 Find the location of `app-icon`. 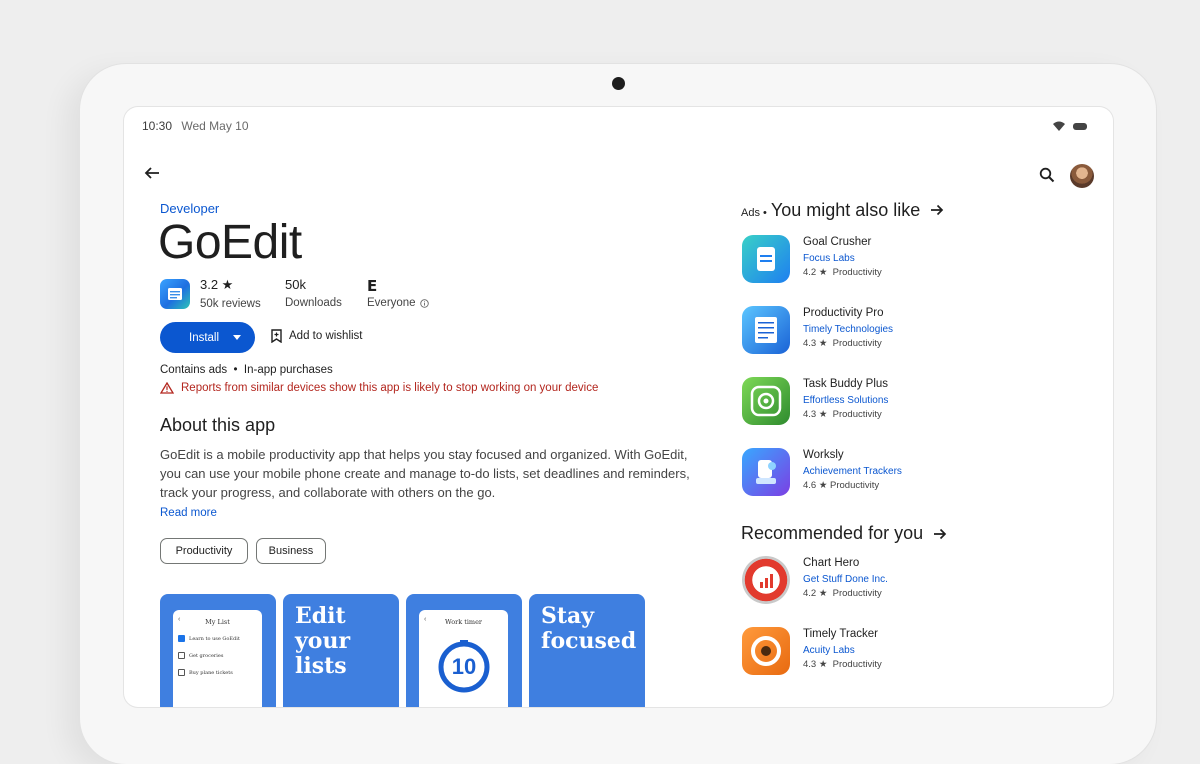

app-icon is located at coordinates (175, 294).